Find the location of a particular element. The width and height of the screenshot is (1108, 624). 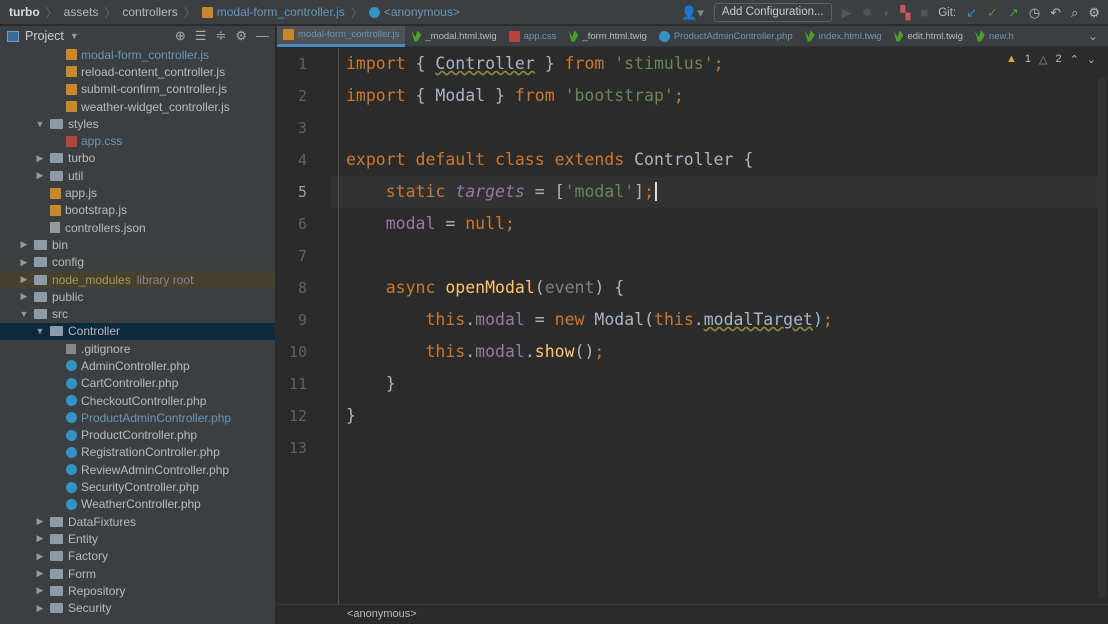

tree-item-label: SecurityController.php is located at coordinates (140, 487).